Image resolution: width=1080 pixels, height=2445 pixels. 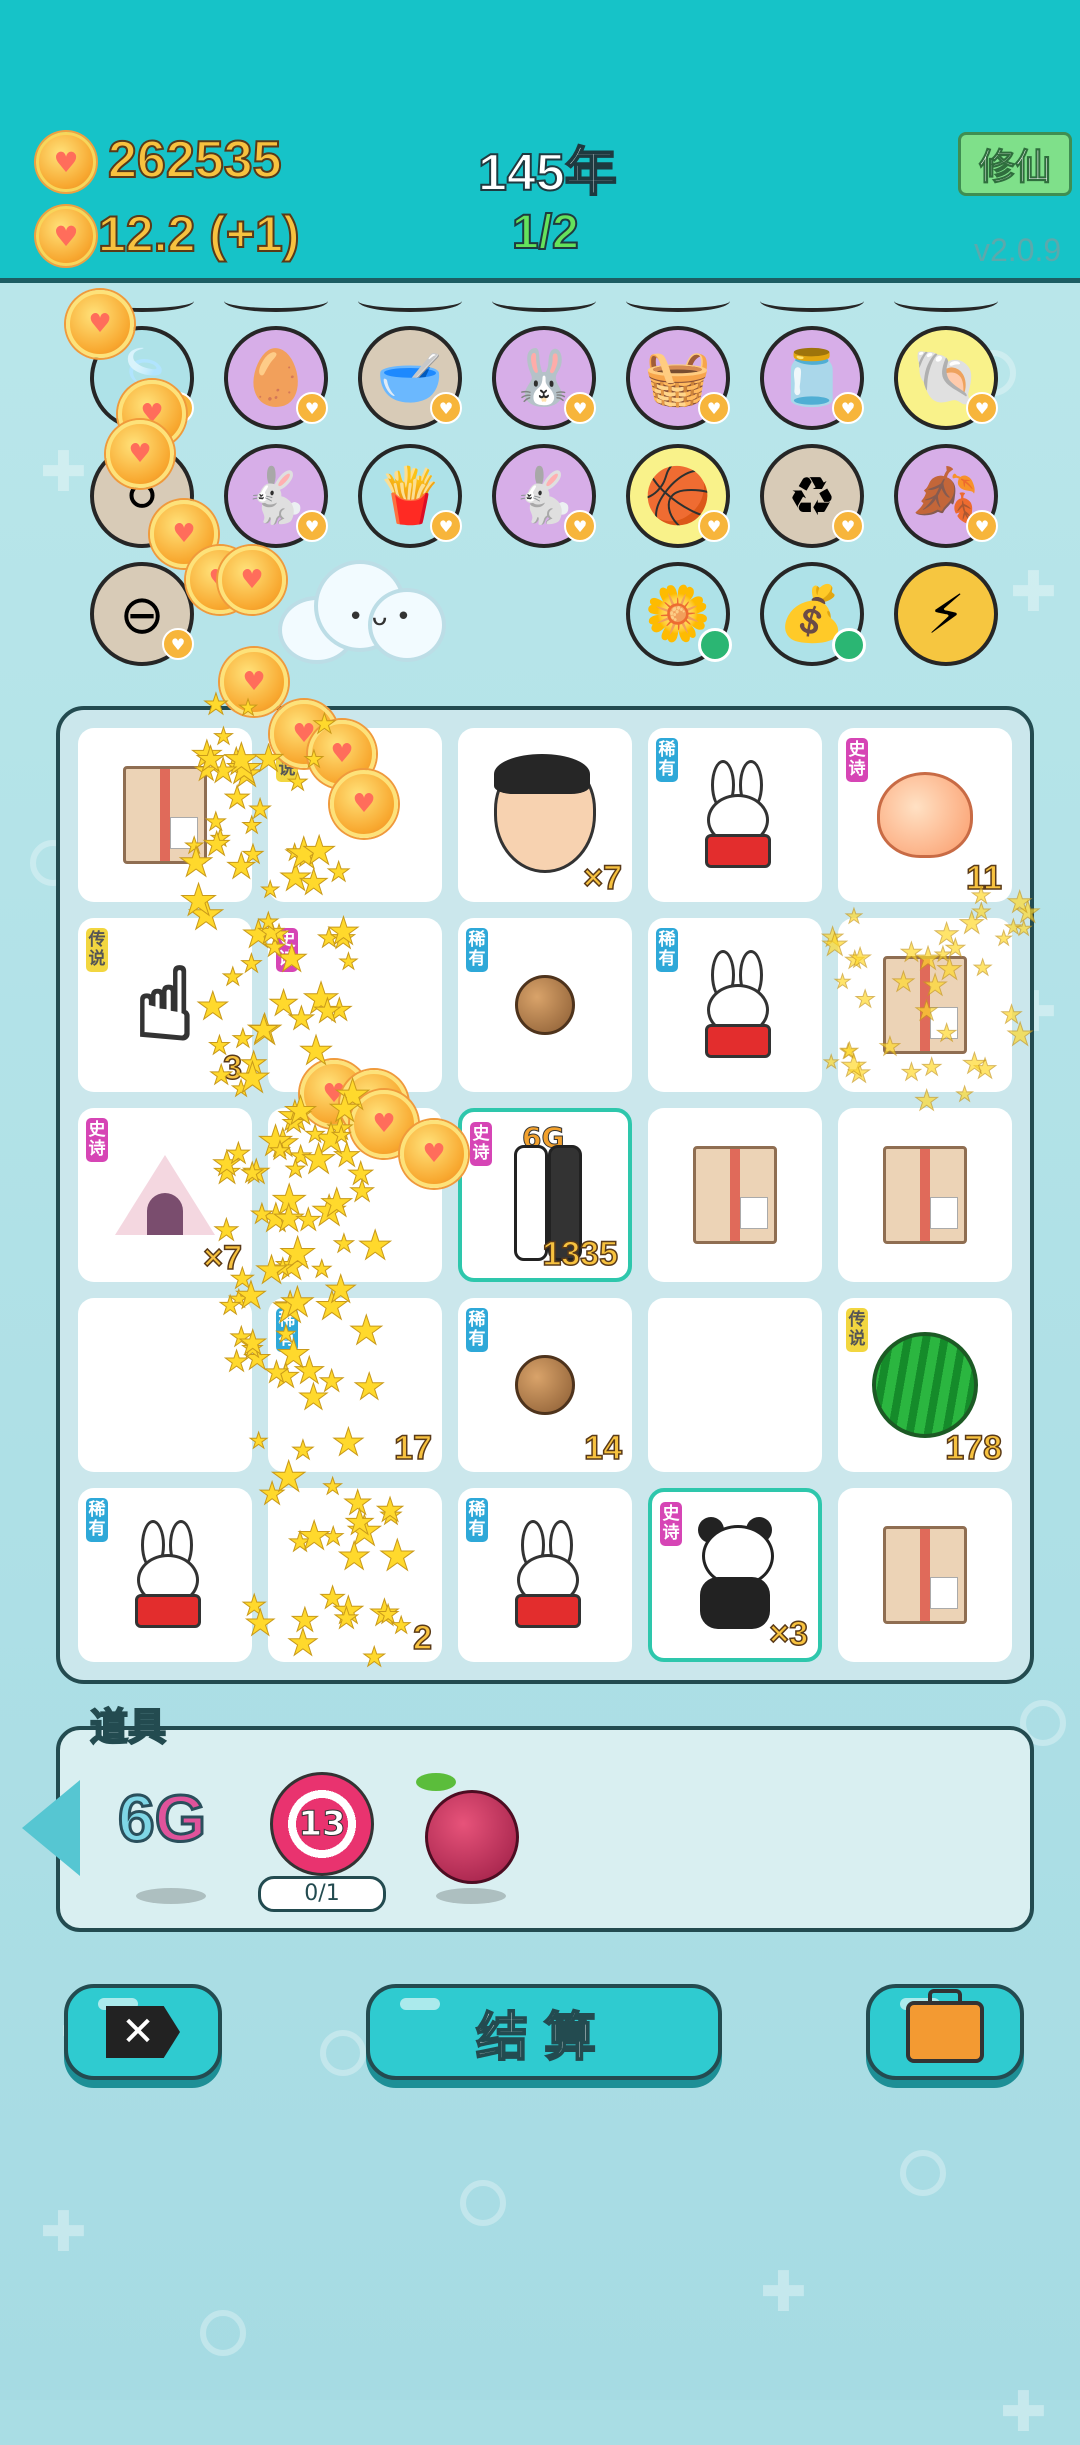 What do you see at coordinates (410, 378) in the screenshot?
I see `pet-food-bowl-icon: 🥣 ♥` at bounding box center [410, 378].